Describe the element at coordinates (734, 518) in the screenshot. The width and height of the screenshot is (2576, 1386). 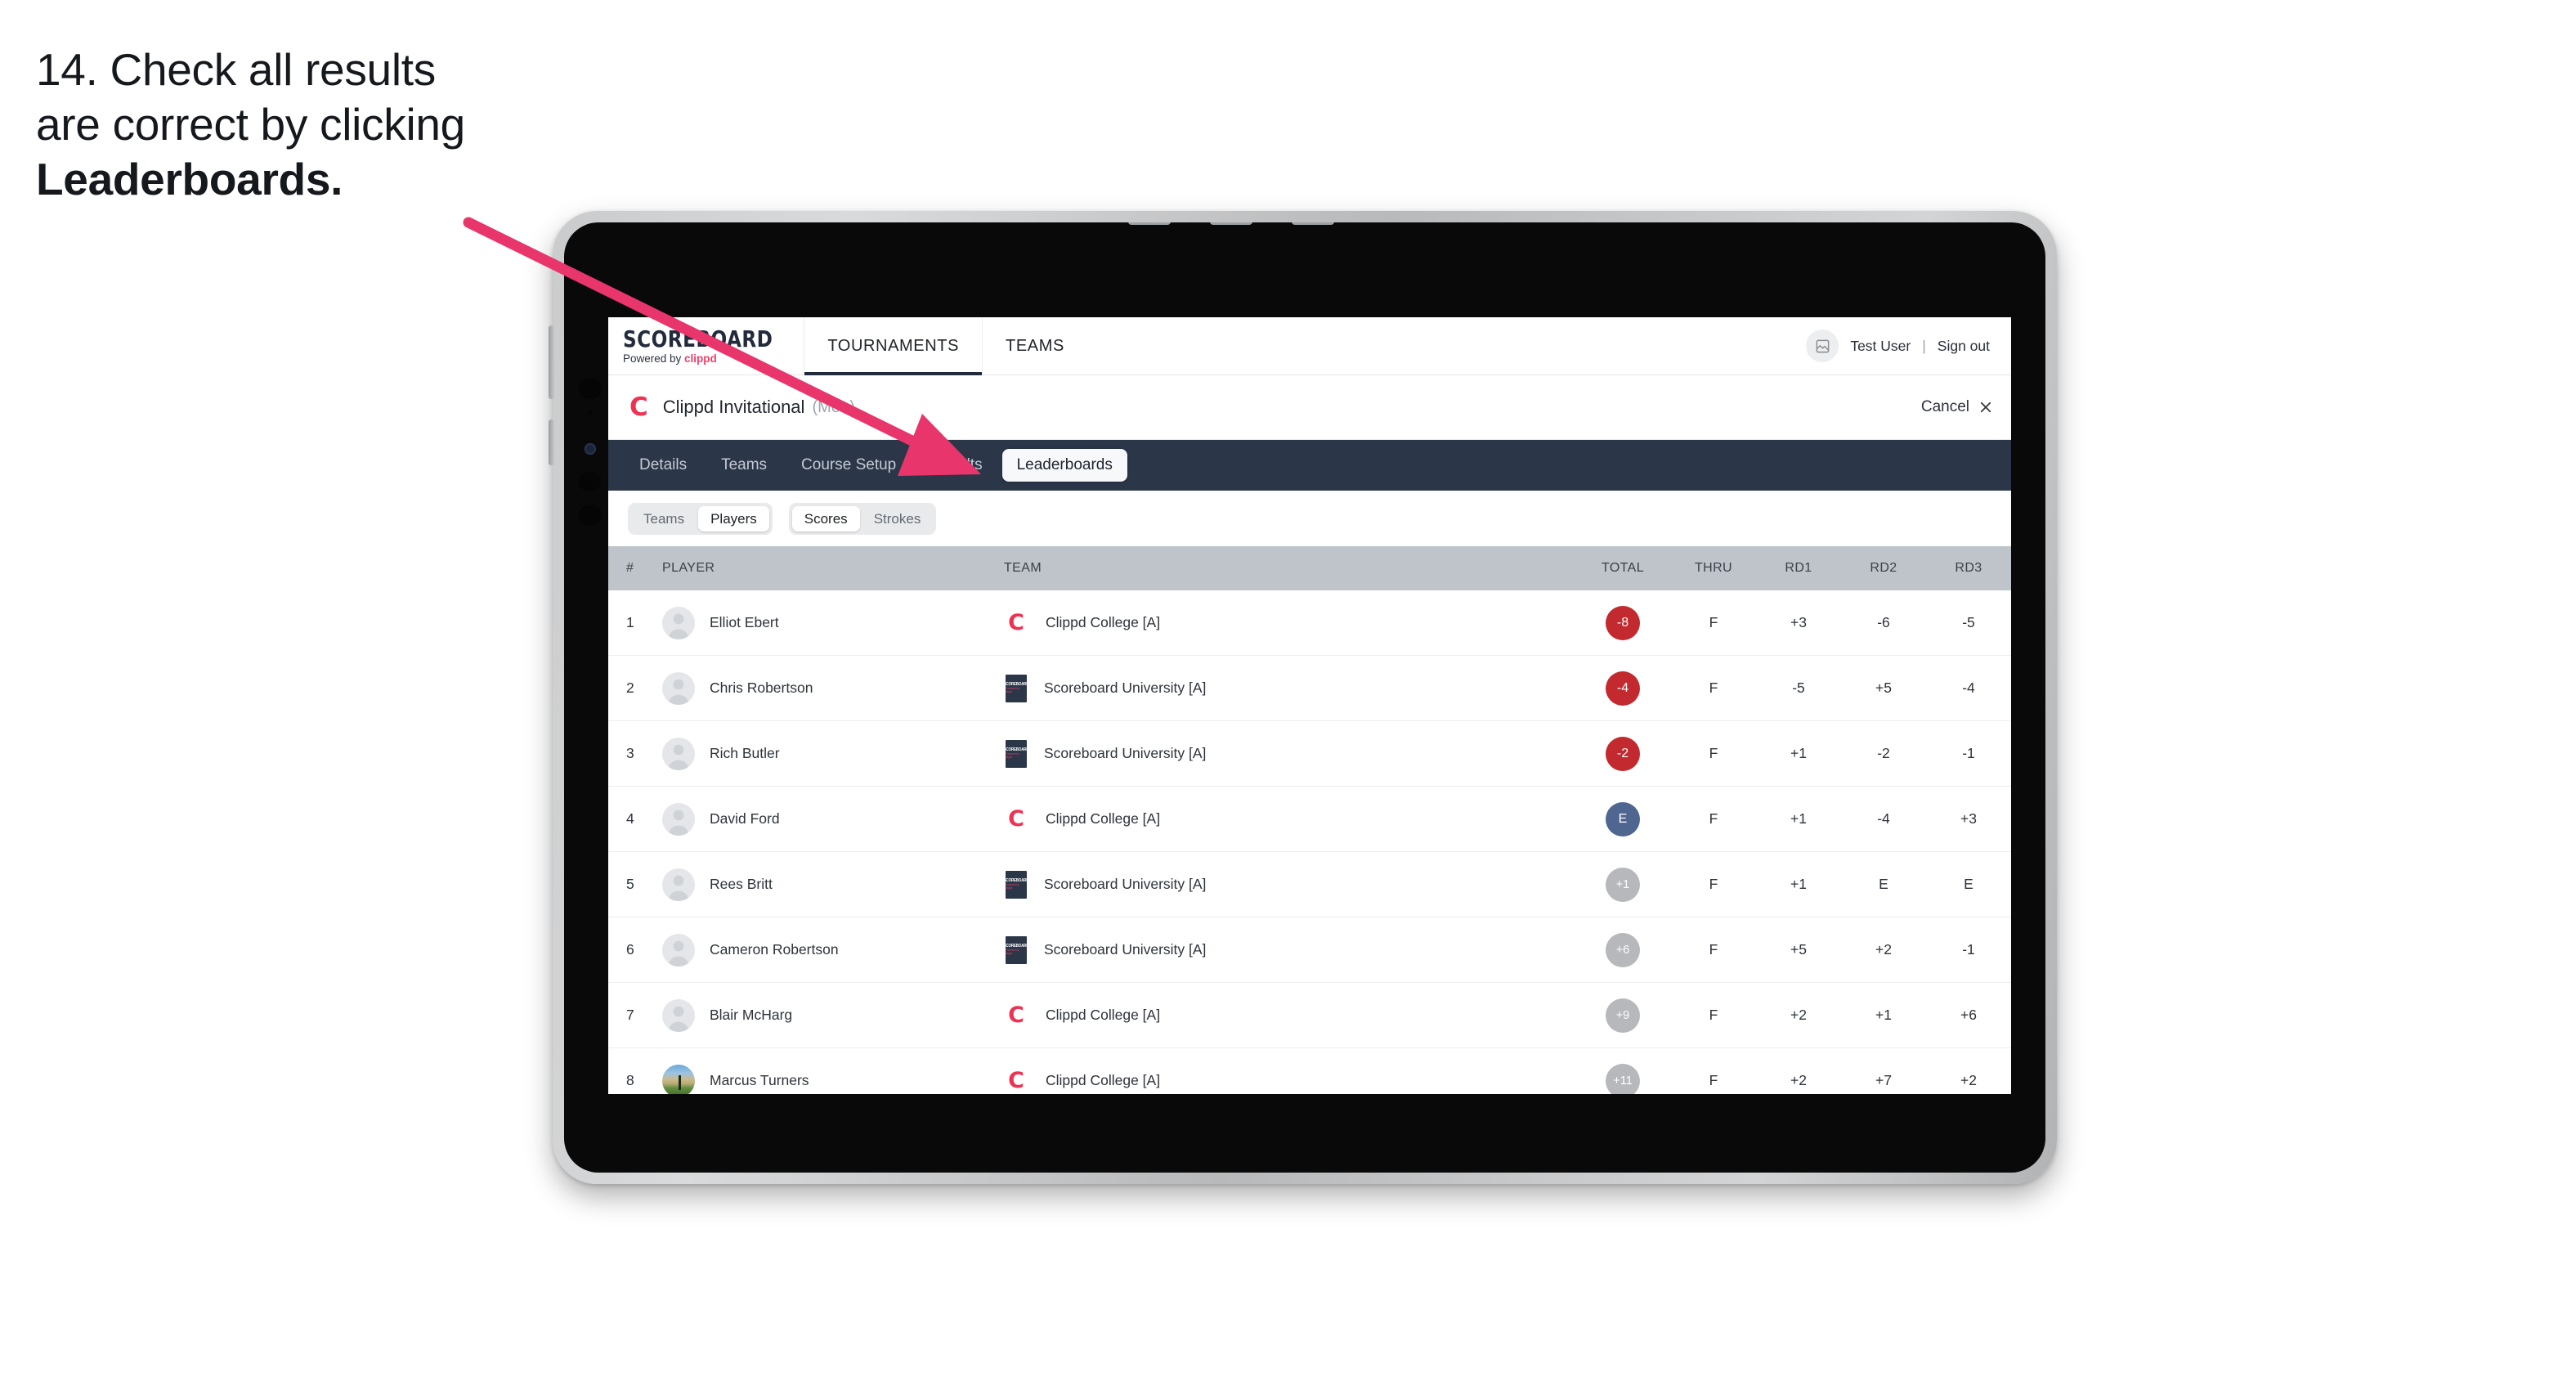
I see `toggle-players: Players` at that location.